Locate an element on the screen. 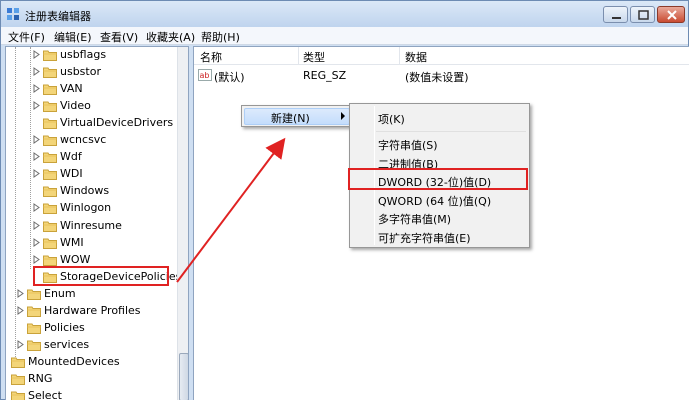 Image resolution: width=689 pixels, height=400 pixels. tree-item: MountedDevices is located at coordinates (91, 362).